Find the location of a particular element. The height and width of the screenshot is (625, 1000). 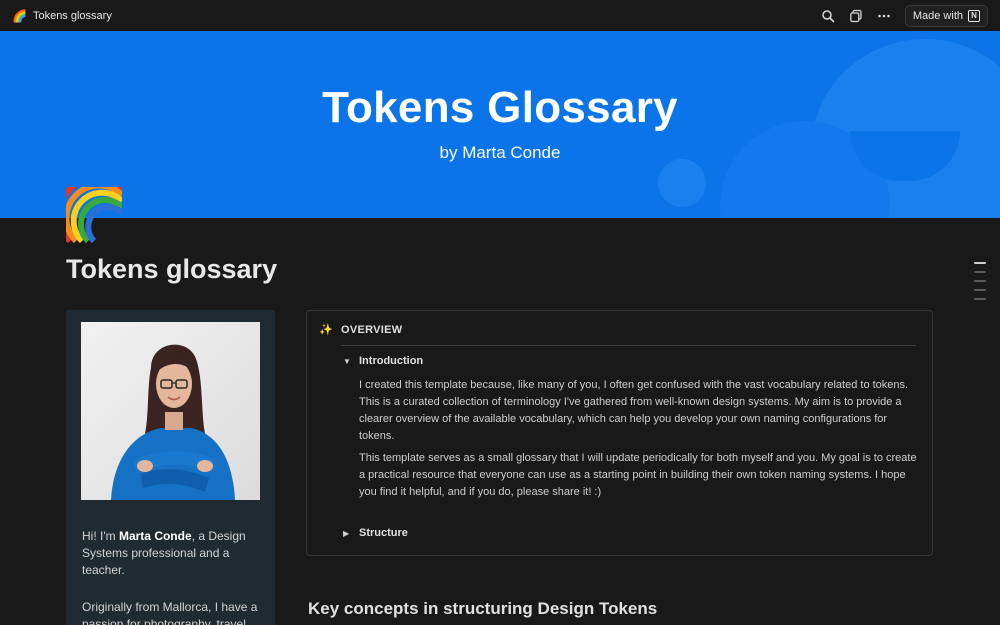

toggle-label: Introduction is located at coordinates (391, 361).